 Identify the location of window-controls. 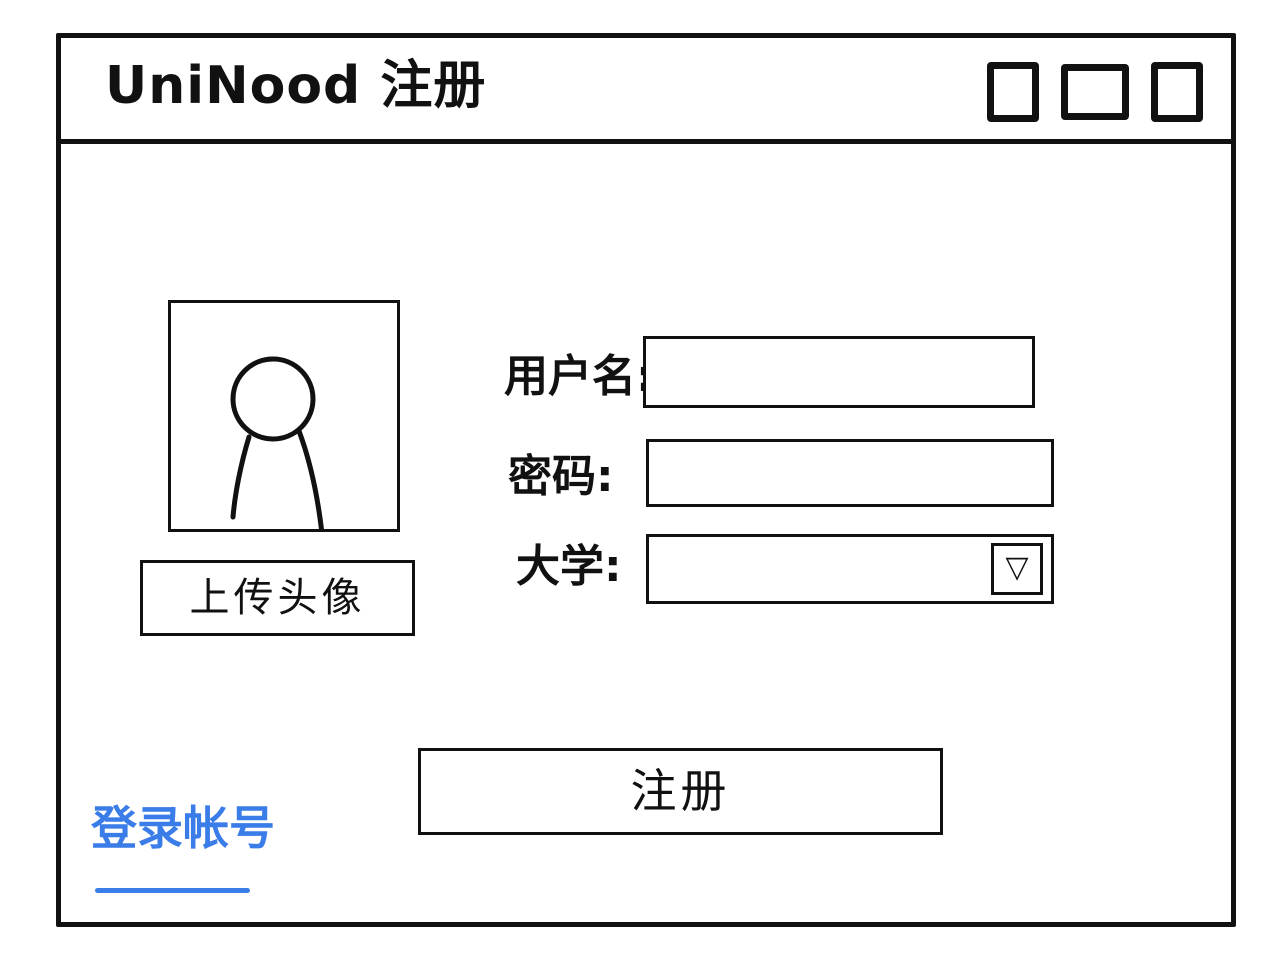
(1095, 92).